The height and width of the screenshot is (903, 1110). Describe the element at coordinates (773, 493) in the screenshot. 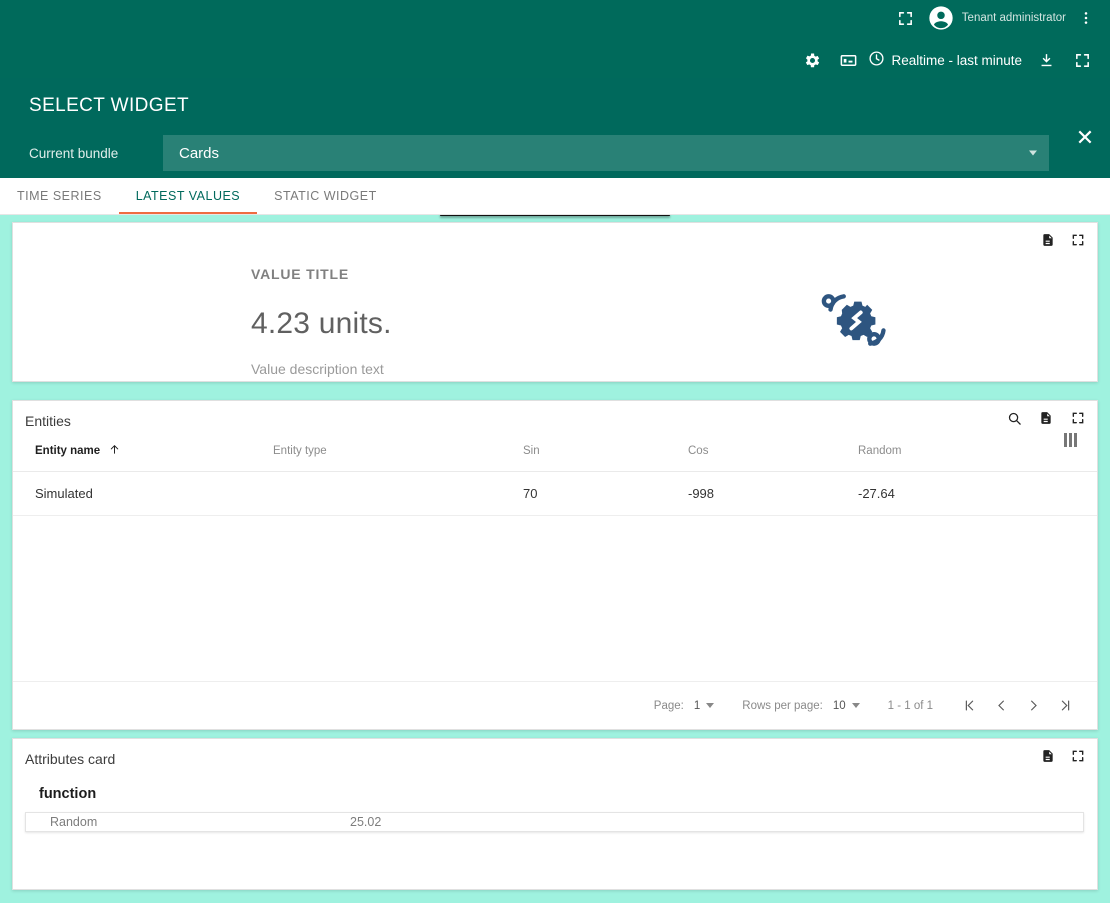

I see `cell-cos: -998` at that location.